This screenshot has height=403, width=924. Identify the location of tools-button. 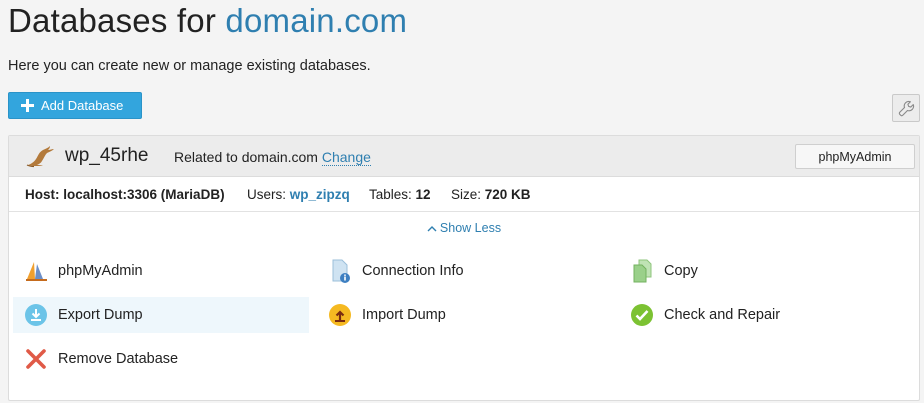
(906, 108).